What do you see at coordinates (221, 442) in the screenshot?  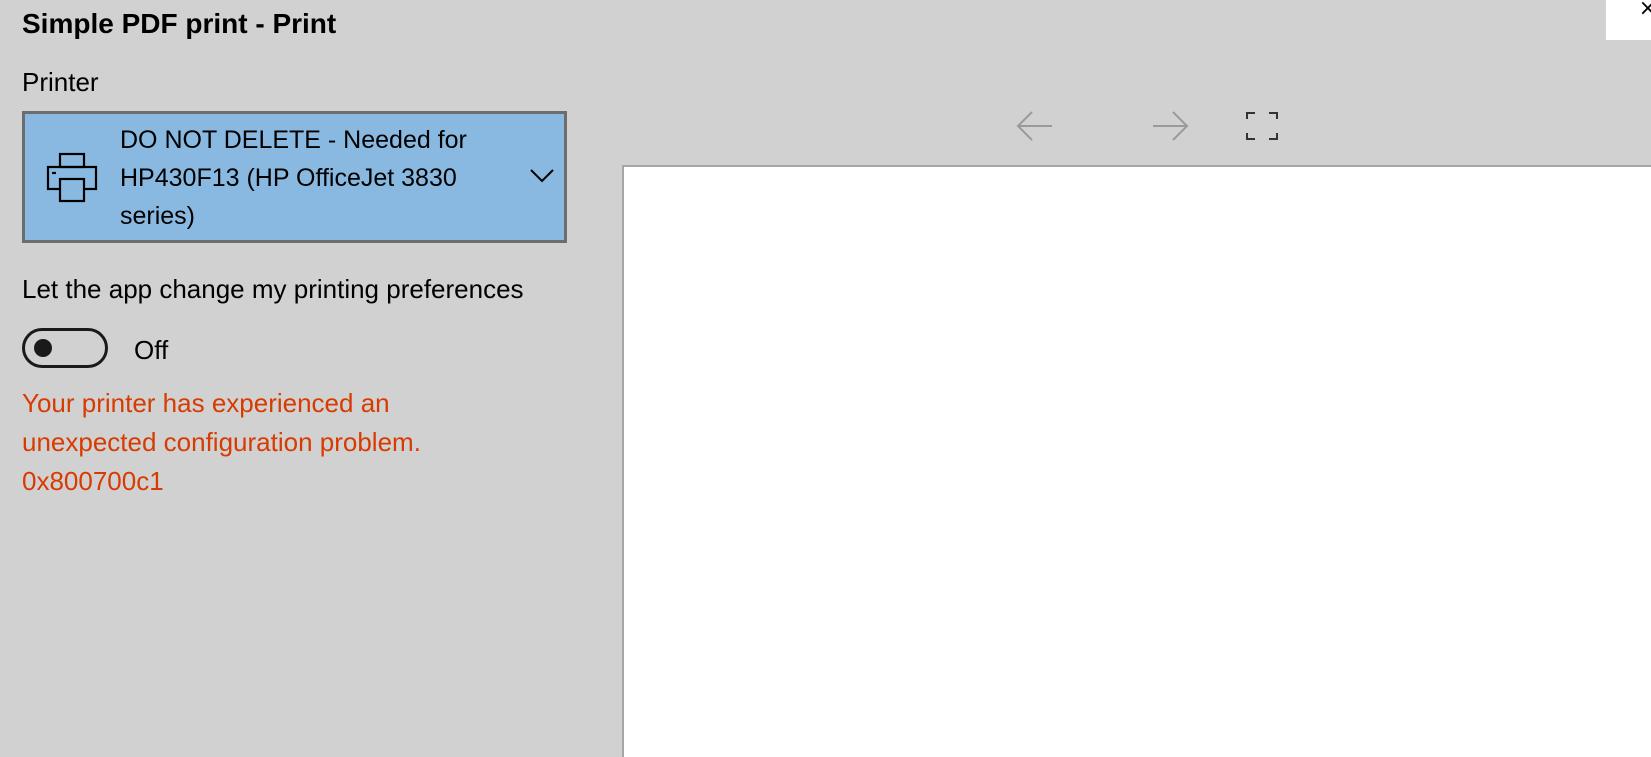 I see `error-line: unexpected configuration problem.` at bounding box center [221, 442].